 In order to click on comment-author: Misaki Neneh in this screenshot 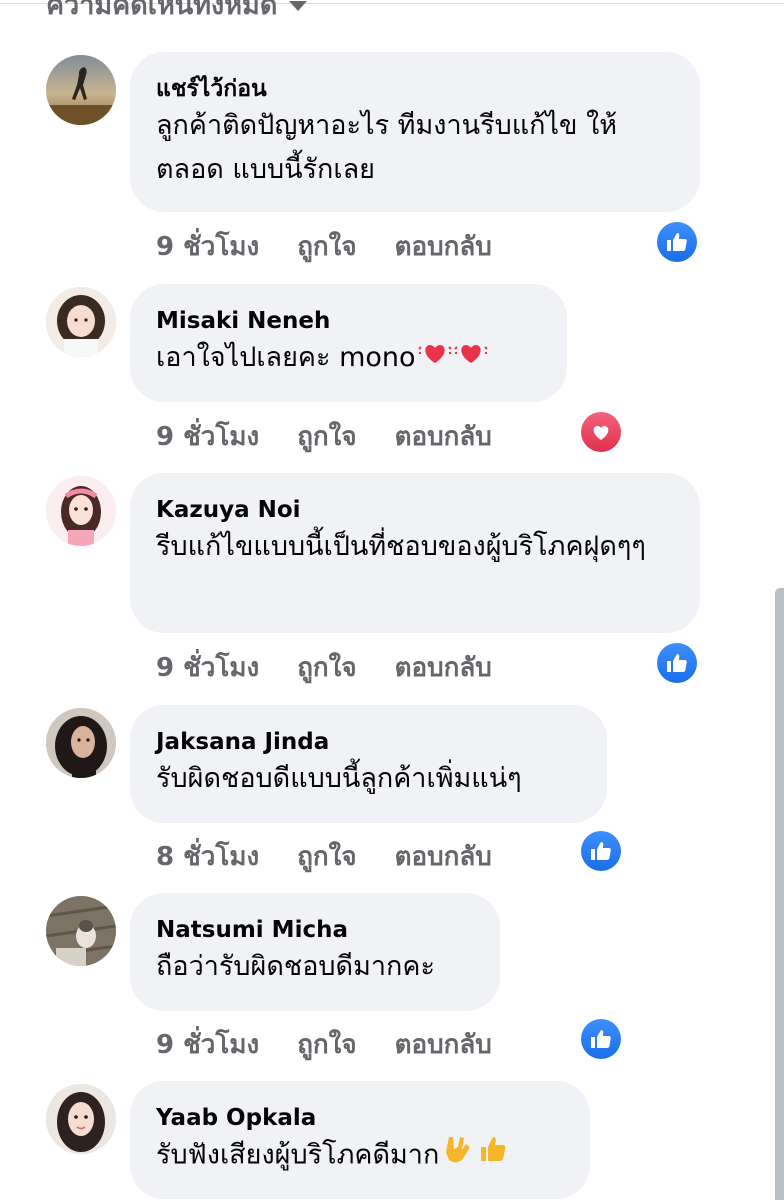, I will do `click(348, 321)`.